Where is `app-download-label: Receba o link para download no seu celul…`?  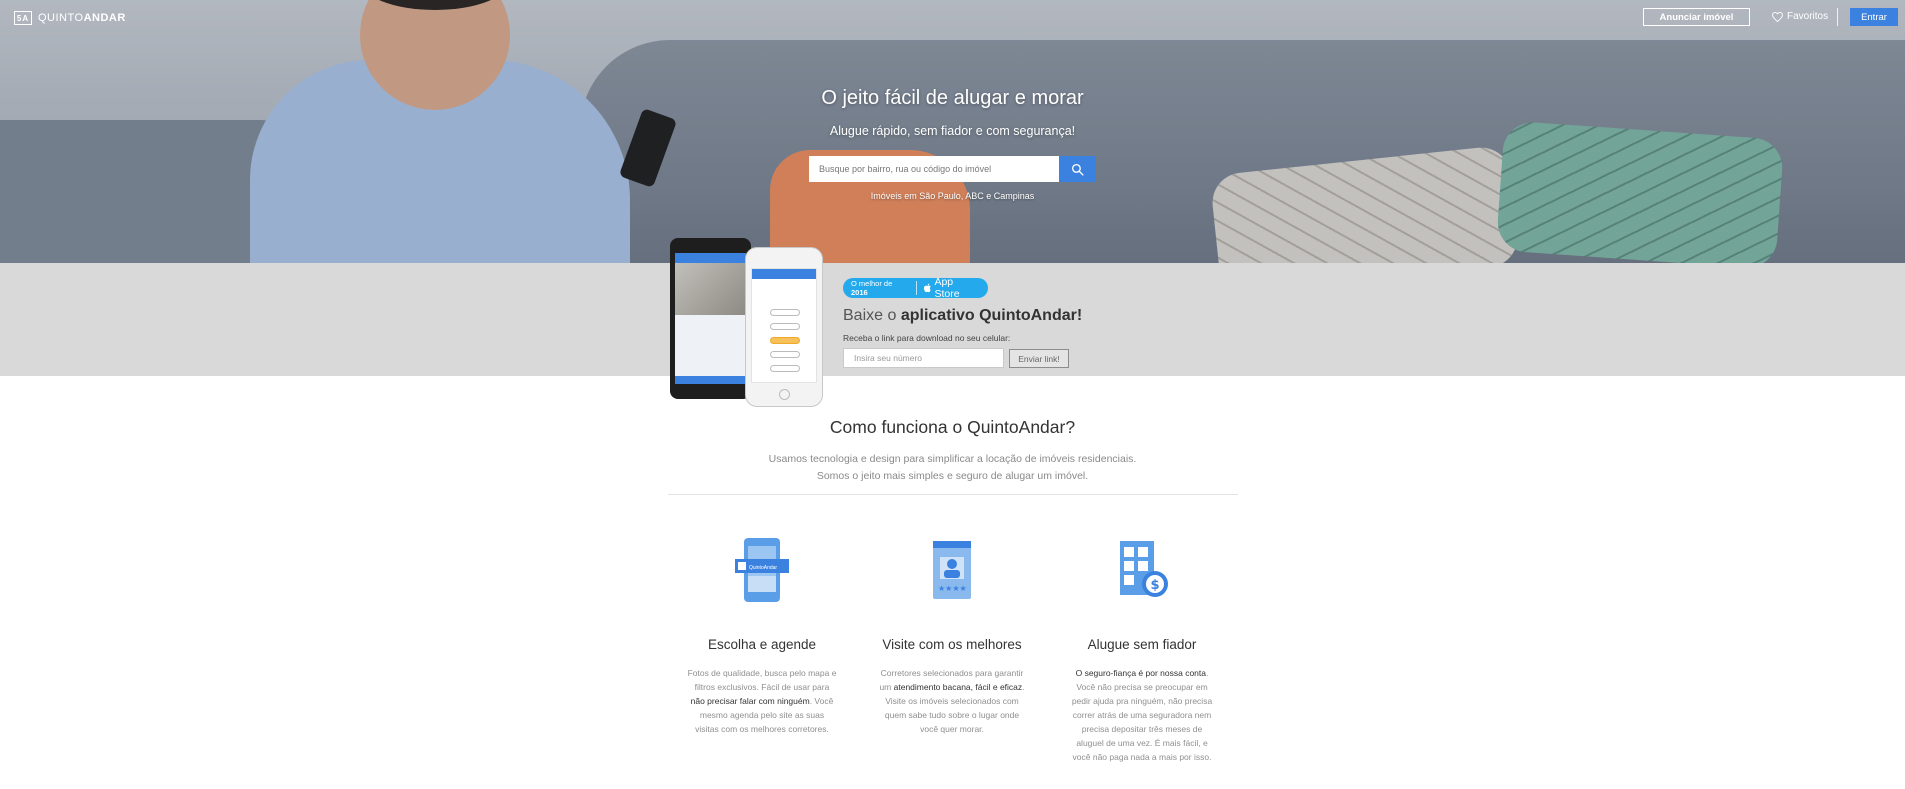 app-download-label: Receba o link para download no seu celul… is located at coordinates (927, 338).